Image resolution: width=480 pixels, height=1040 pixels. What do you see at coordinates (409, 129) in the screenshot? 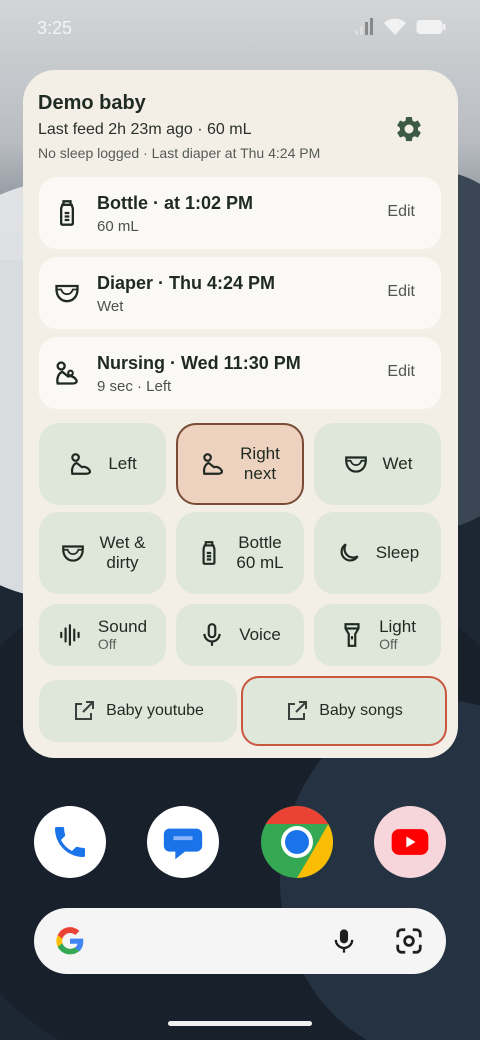
I see `gear-icon` at bounding box center [409, 129].